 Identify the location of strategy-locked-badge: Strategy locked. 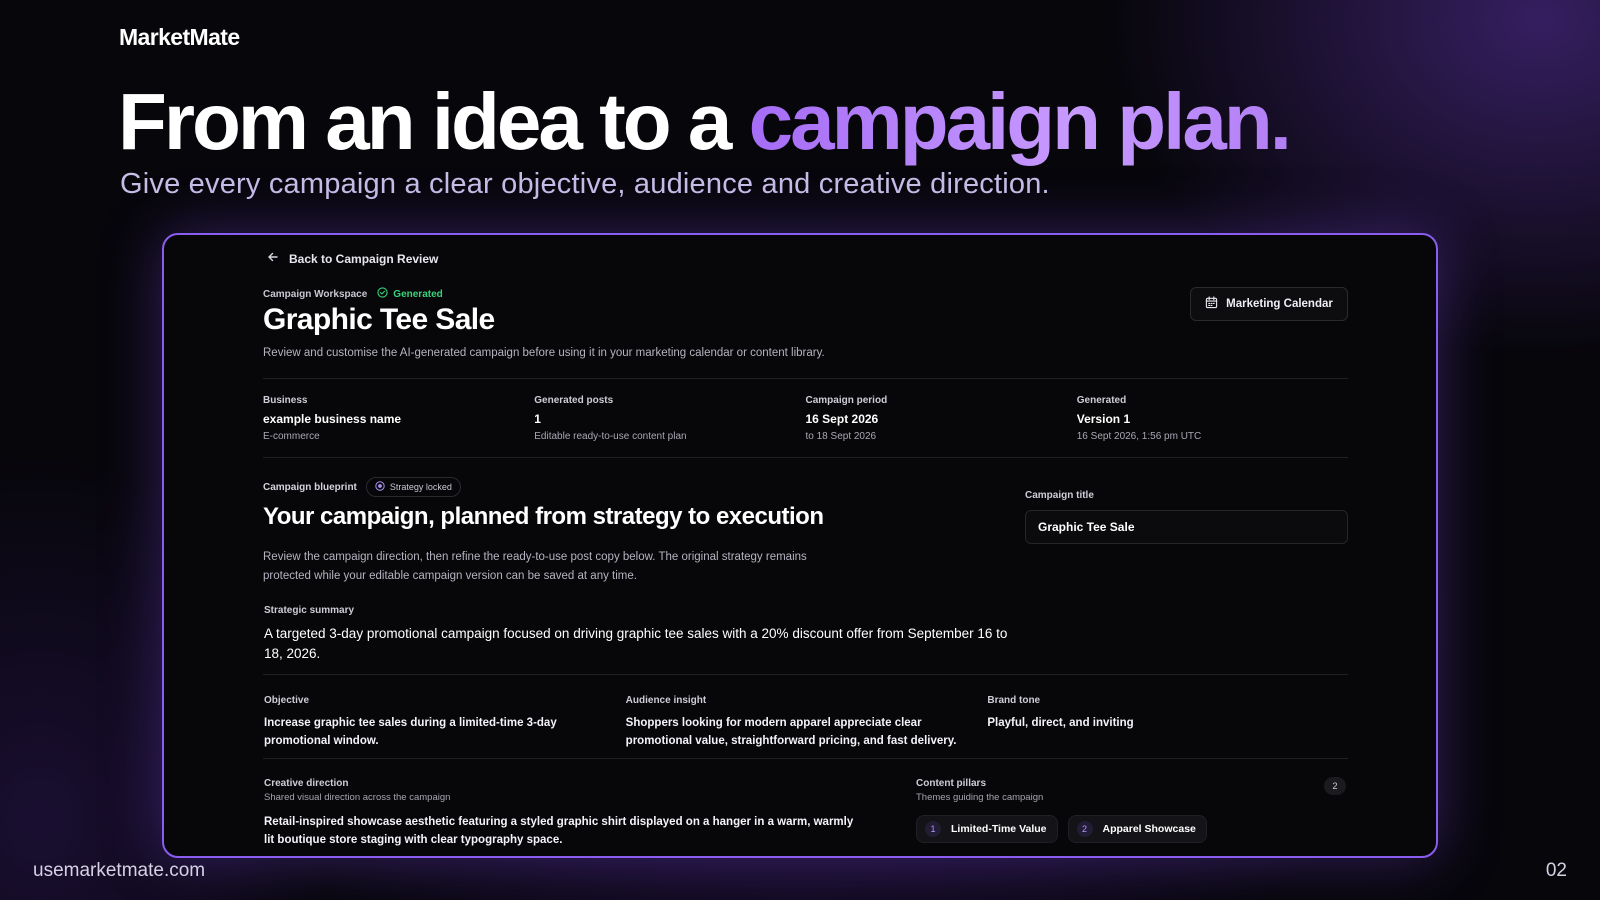
(413, 487).